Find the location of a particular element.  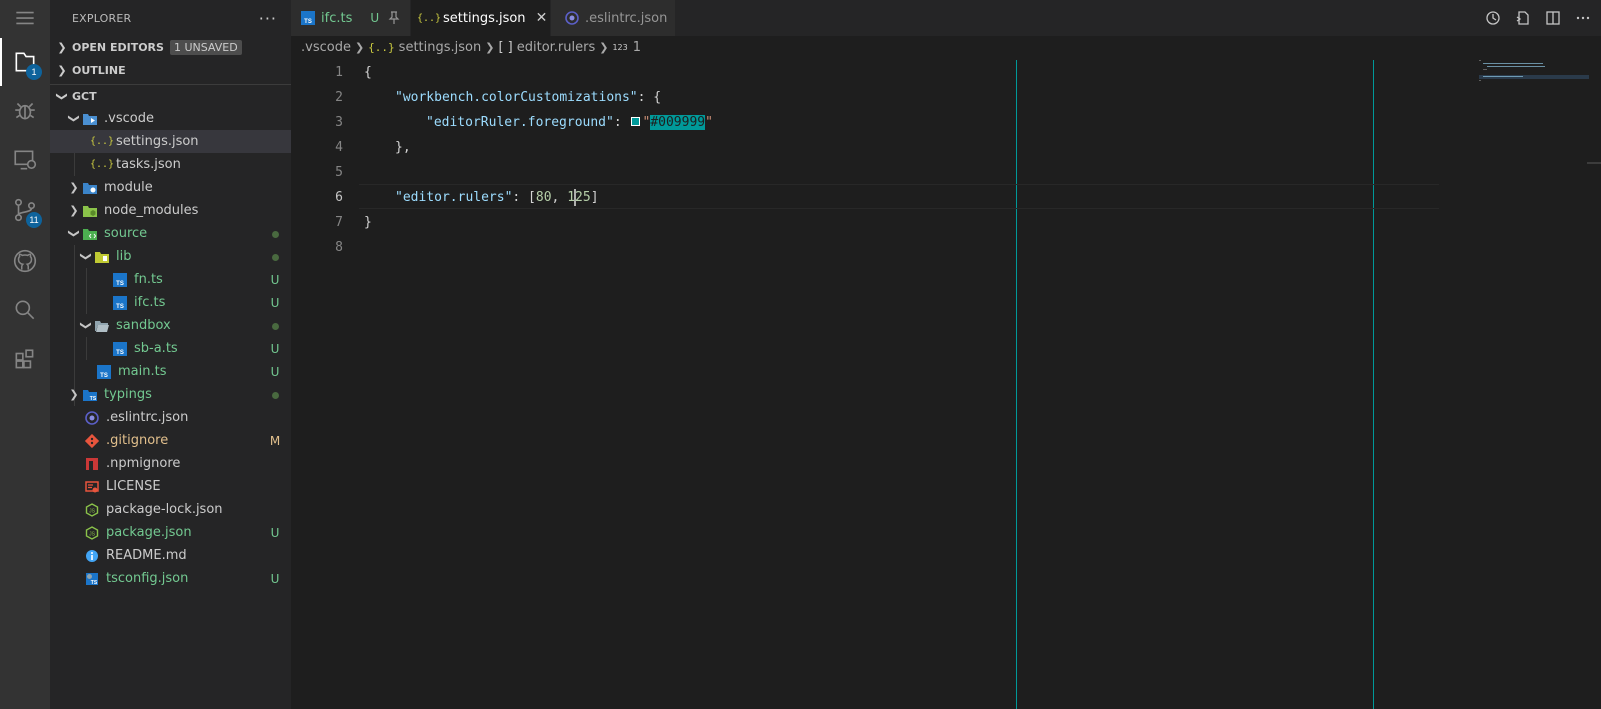

search-activity-button is located at coordinates (25, 310).